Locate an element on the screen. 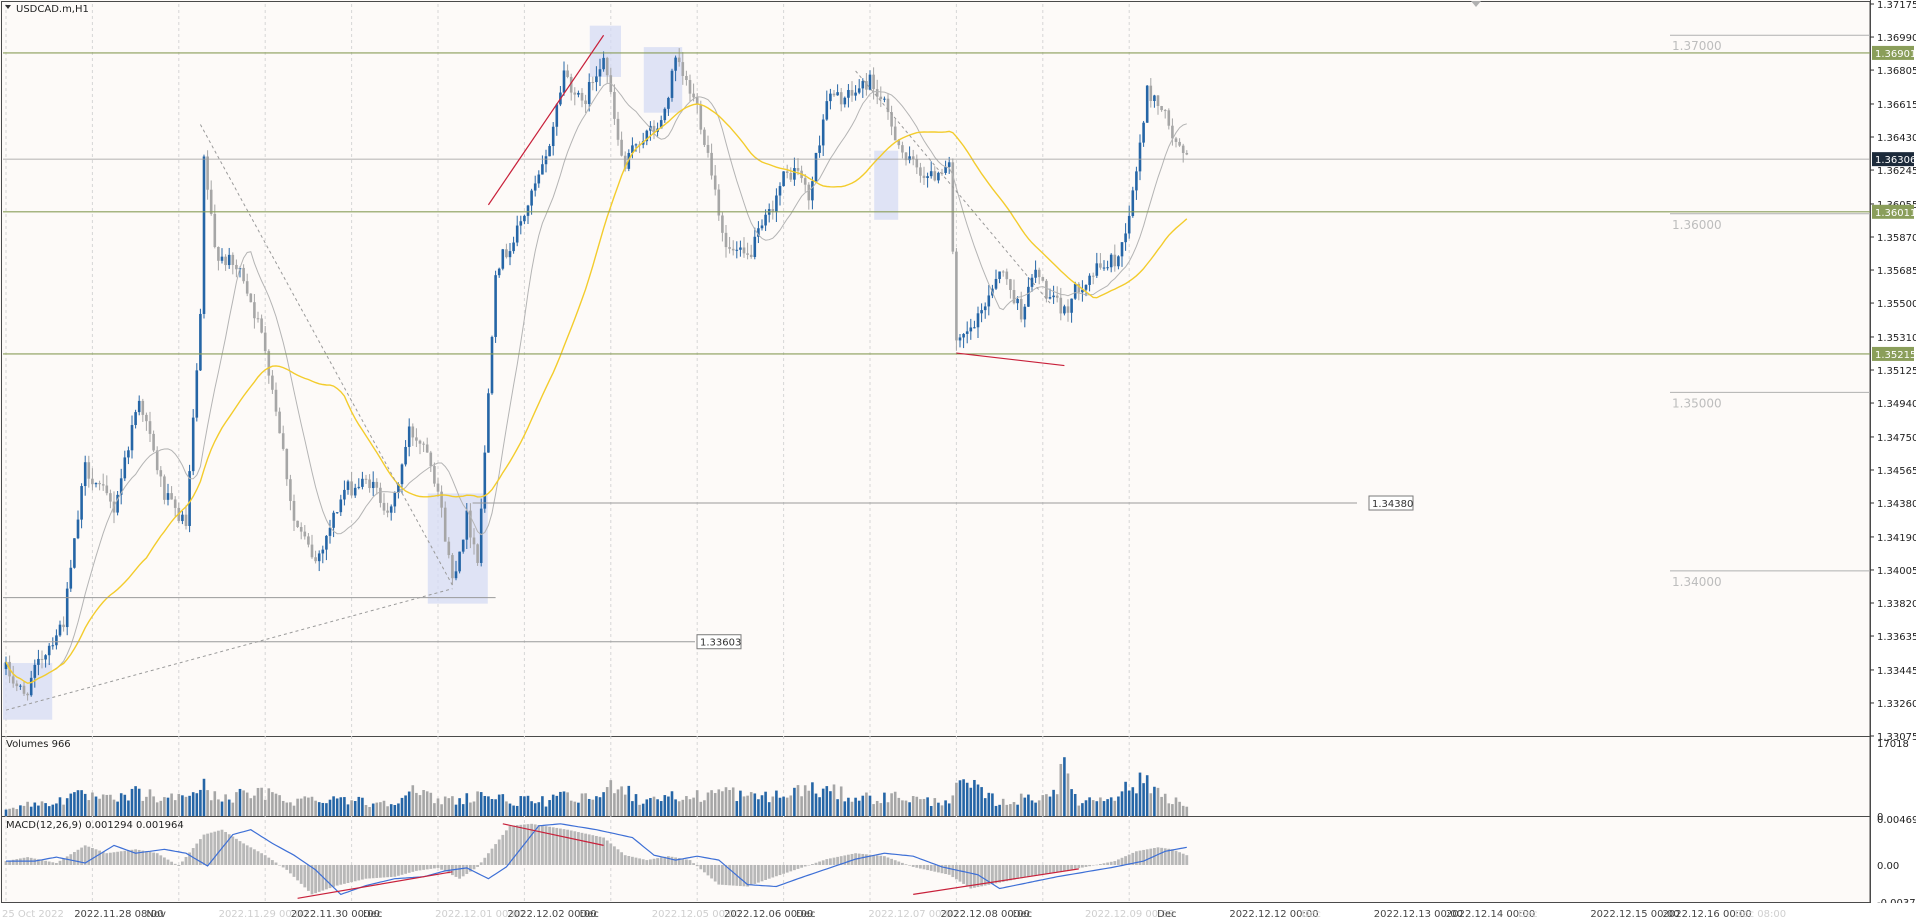 The height and width of the screenshot is (923, 1916). line-label: 1.33603 is located at coordinates (720, 643).